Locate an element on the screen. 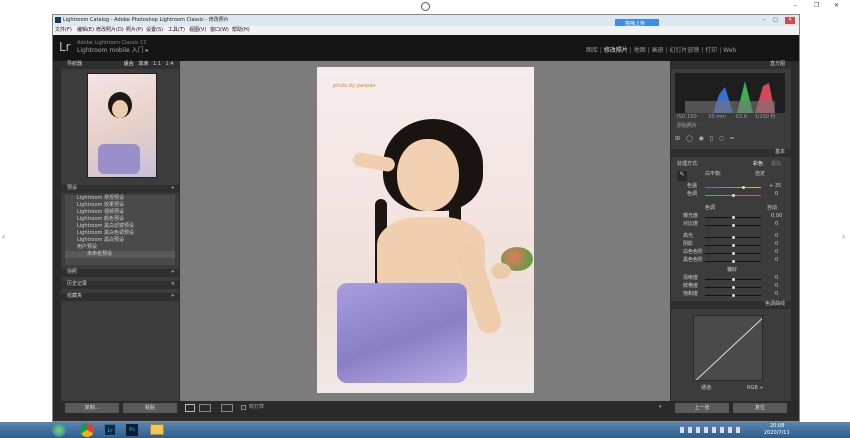 This screenshot has height=438, width=850. module-library: 图库 is located at coordinates (592, 50).